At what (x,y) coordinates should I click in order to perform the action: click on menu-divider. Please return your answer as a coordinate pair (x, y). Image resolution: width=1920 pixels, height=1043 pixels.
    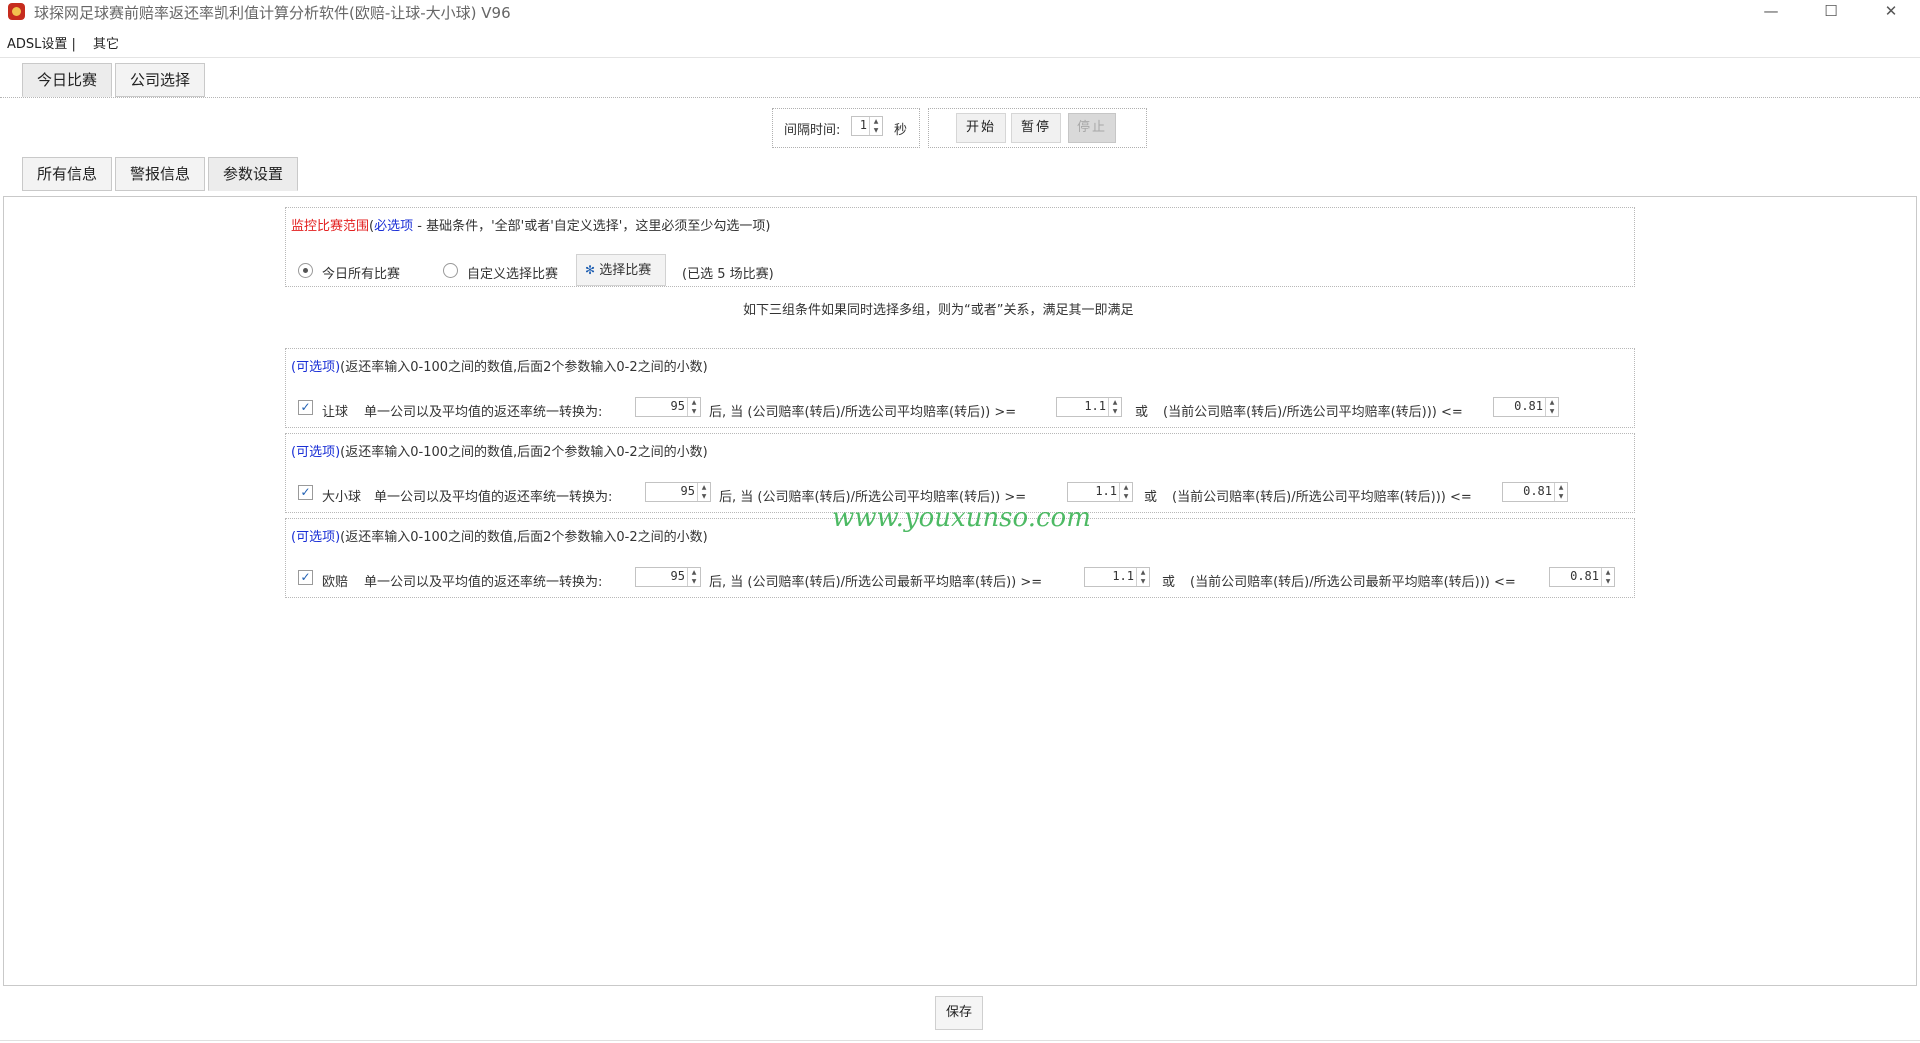
    Looking at the image, I should click on (960, 57).